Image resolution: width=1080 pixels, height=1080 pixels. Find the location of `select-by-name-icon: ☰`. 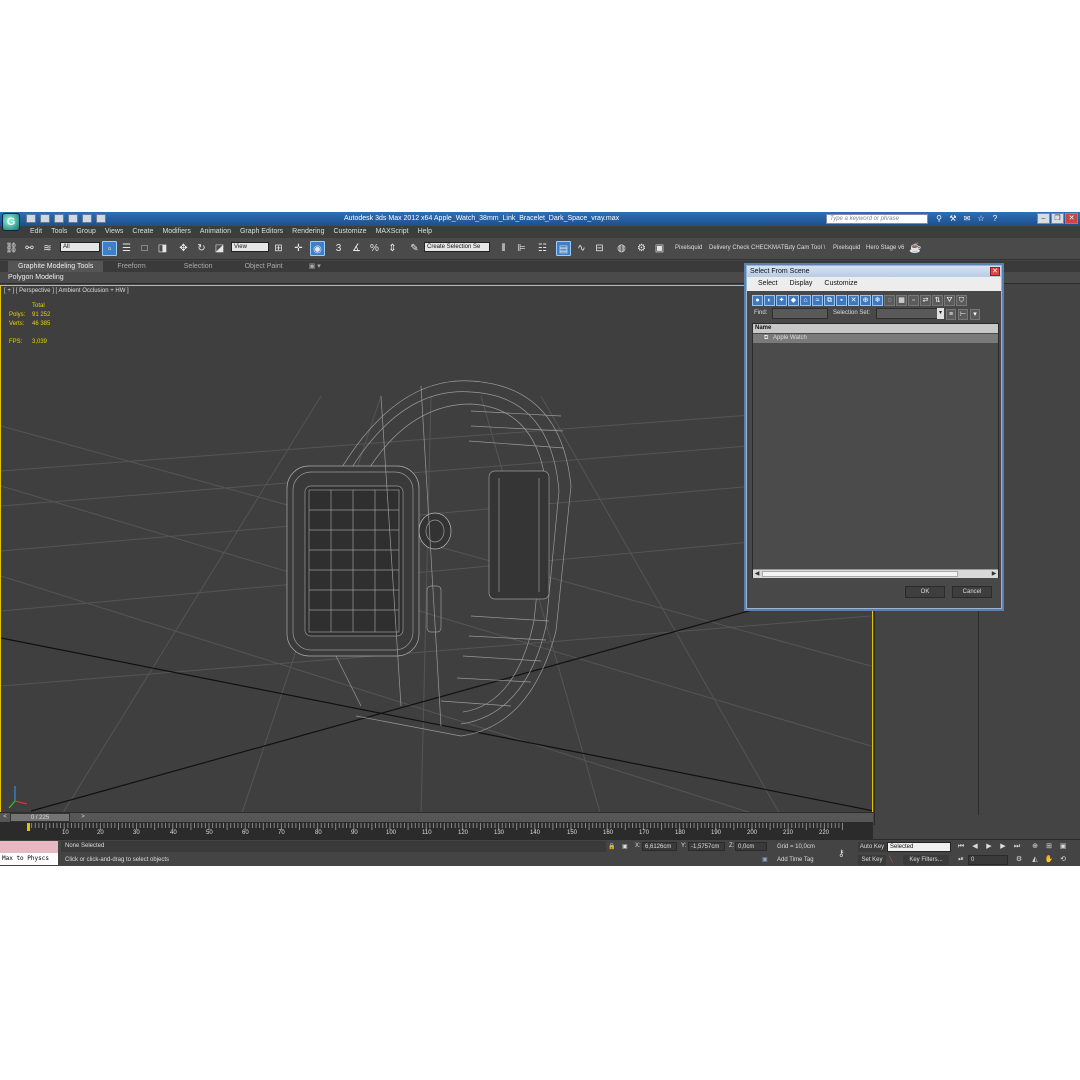

select-by-name-icon: ☰ is located at coordinates (126, 248).